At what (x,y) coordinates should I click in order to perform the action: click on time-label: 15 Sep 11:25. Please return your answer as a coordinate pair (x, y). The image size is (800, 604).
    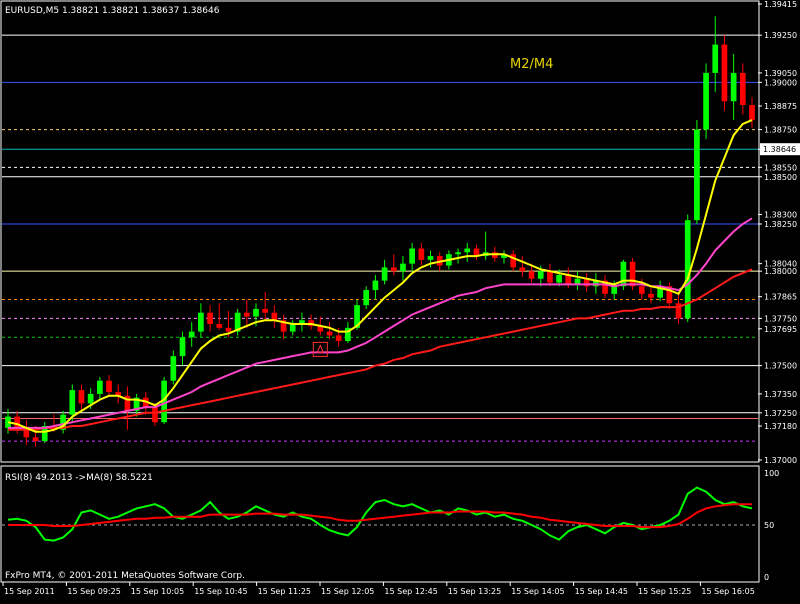
    Looking at the image, I should click on (284, 591).